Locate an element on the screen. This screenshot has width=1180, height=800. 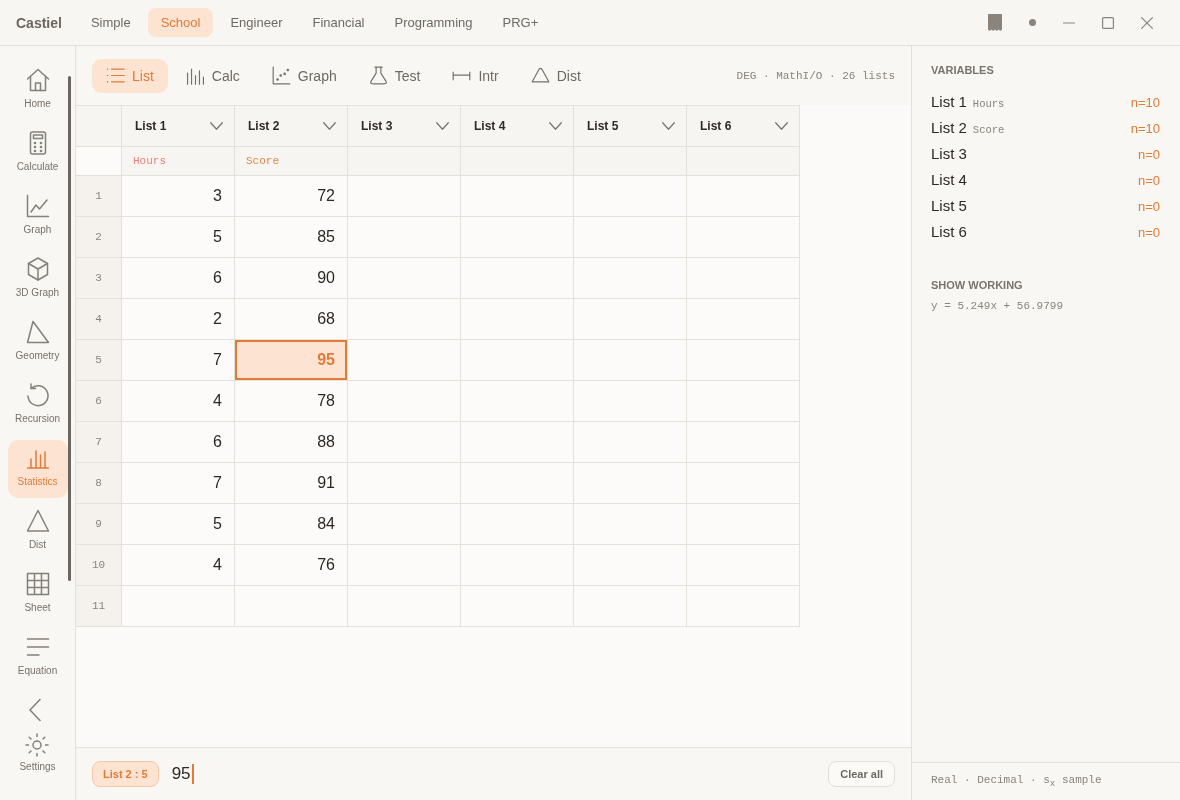
settings-button: Settings is located at coordinates (37, 753).